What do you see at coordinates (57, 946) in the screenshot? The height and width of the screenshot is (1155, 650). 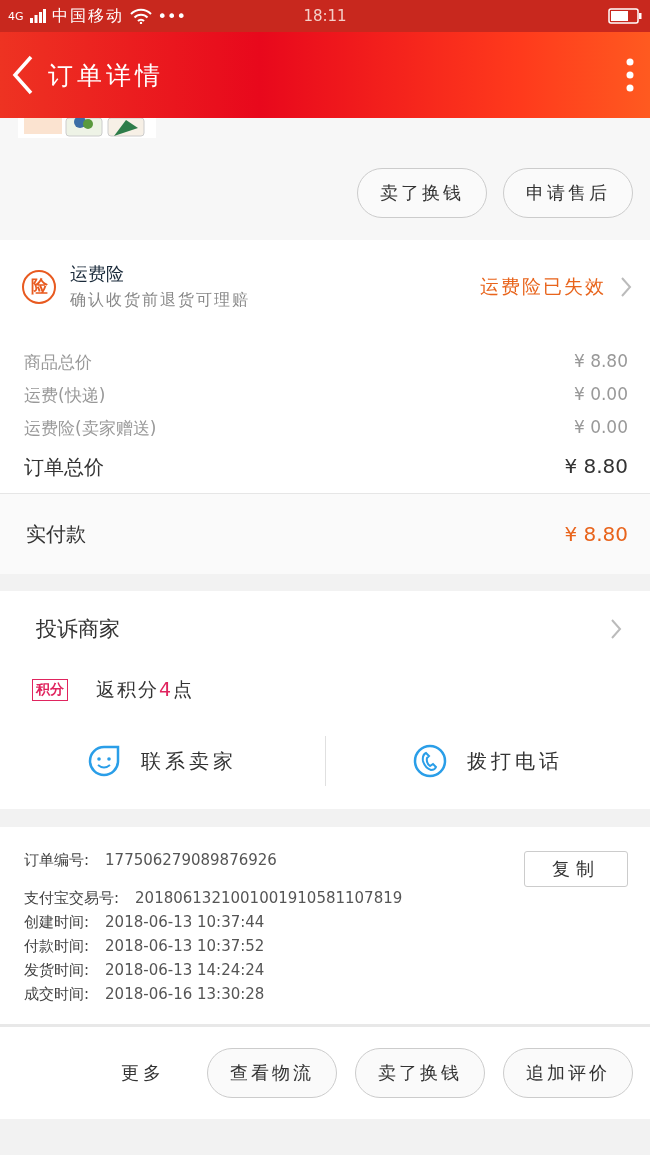 I see `field-label: 付款时间:` at bounding box center [57, 946].